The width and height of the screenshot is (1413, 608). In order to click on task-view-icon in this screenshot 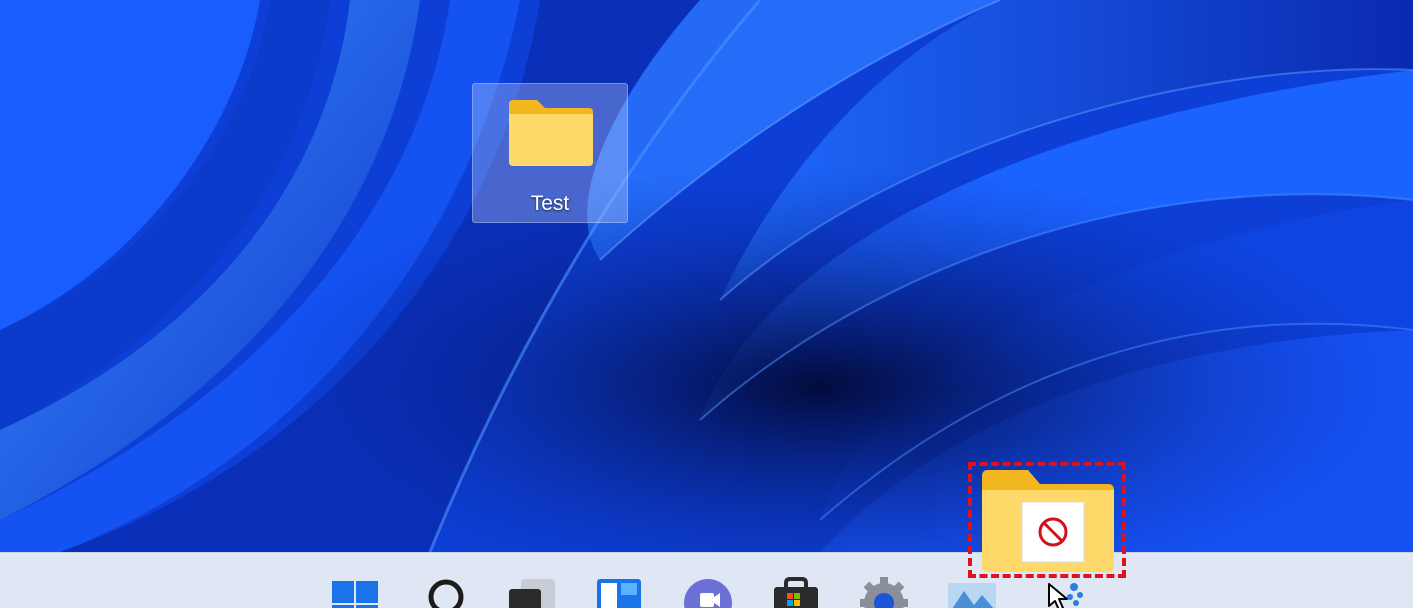, I will do `click(532, 593)`.